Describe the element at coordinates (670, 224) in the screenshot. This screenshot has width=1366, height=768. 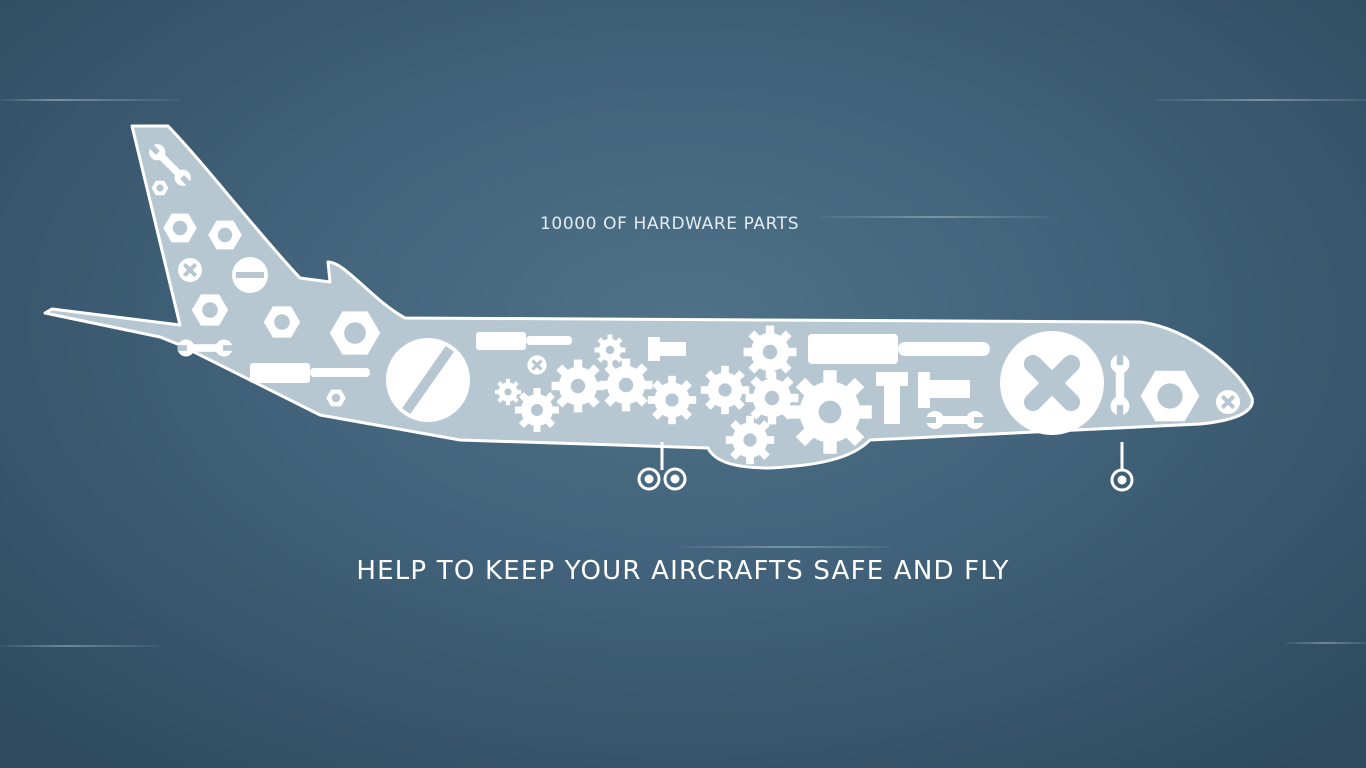
I see `subtitle: 10000 OF HARDWARE PARTS` at that location.